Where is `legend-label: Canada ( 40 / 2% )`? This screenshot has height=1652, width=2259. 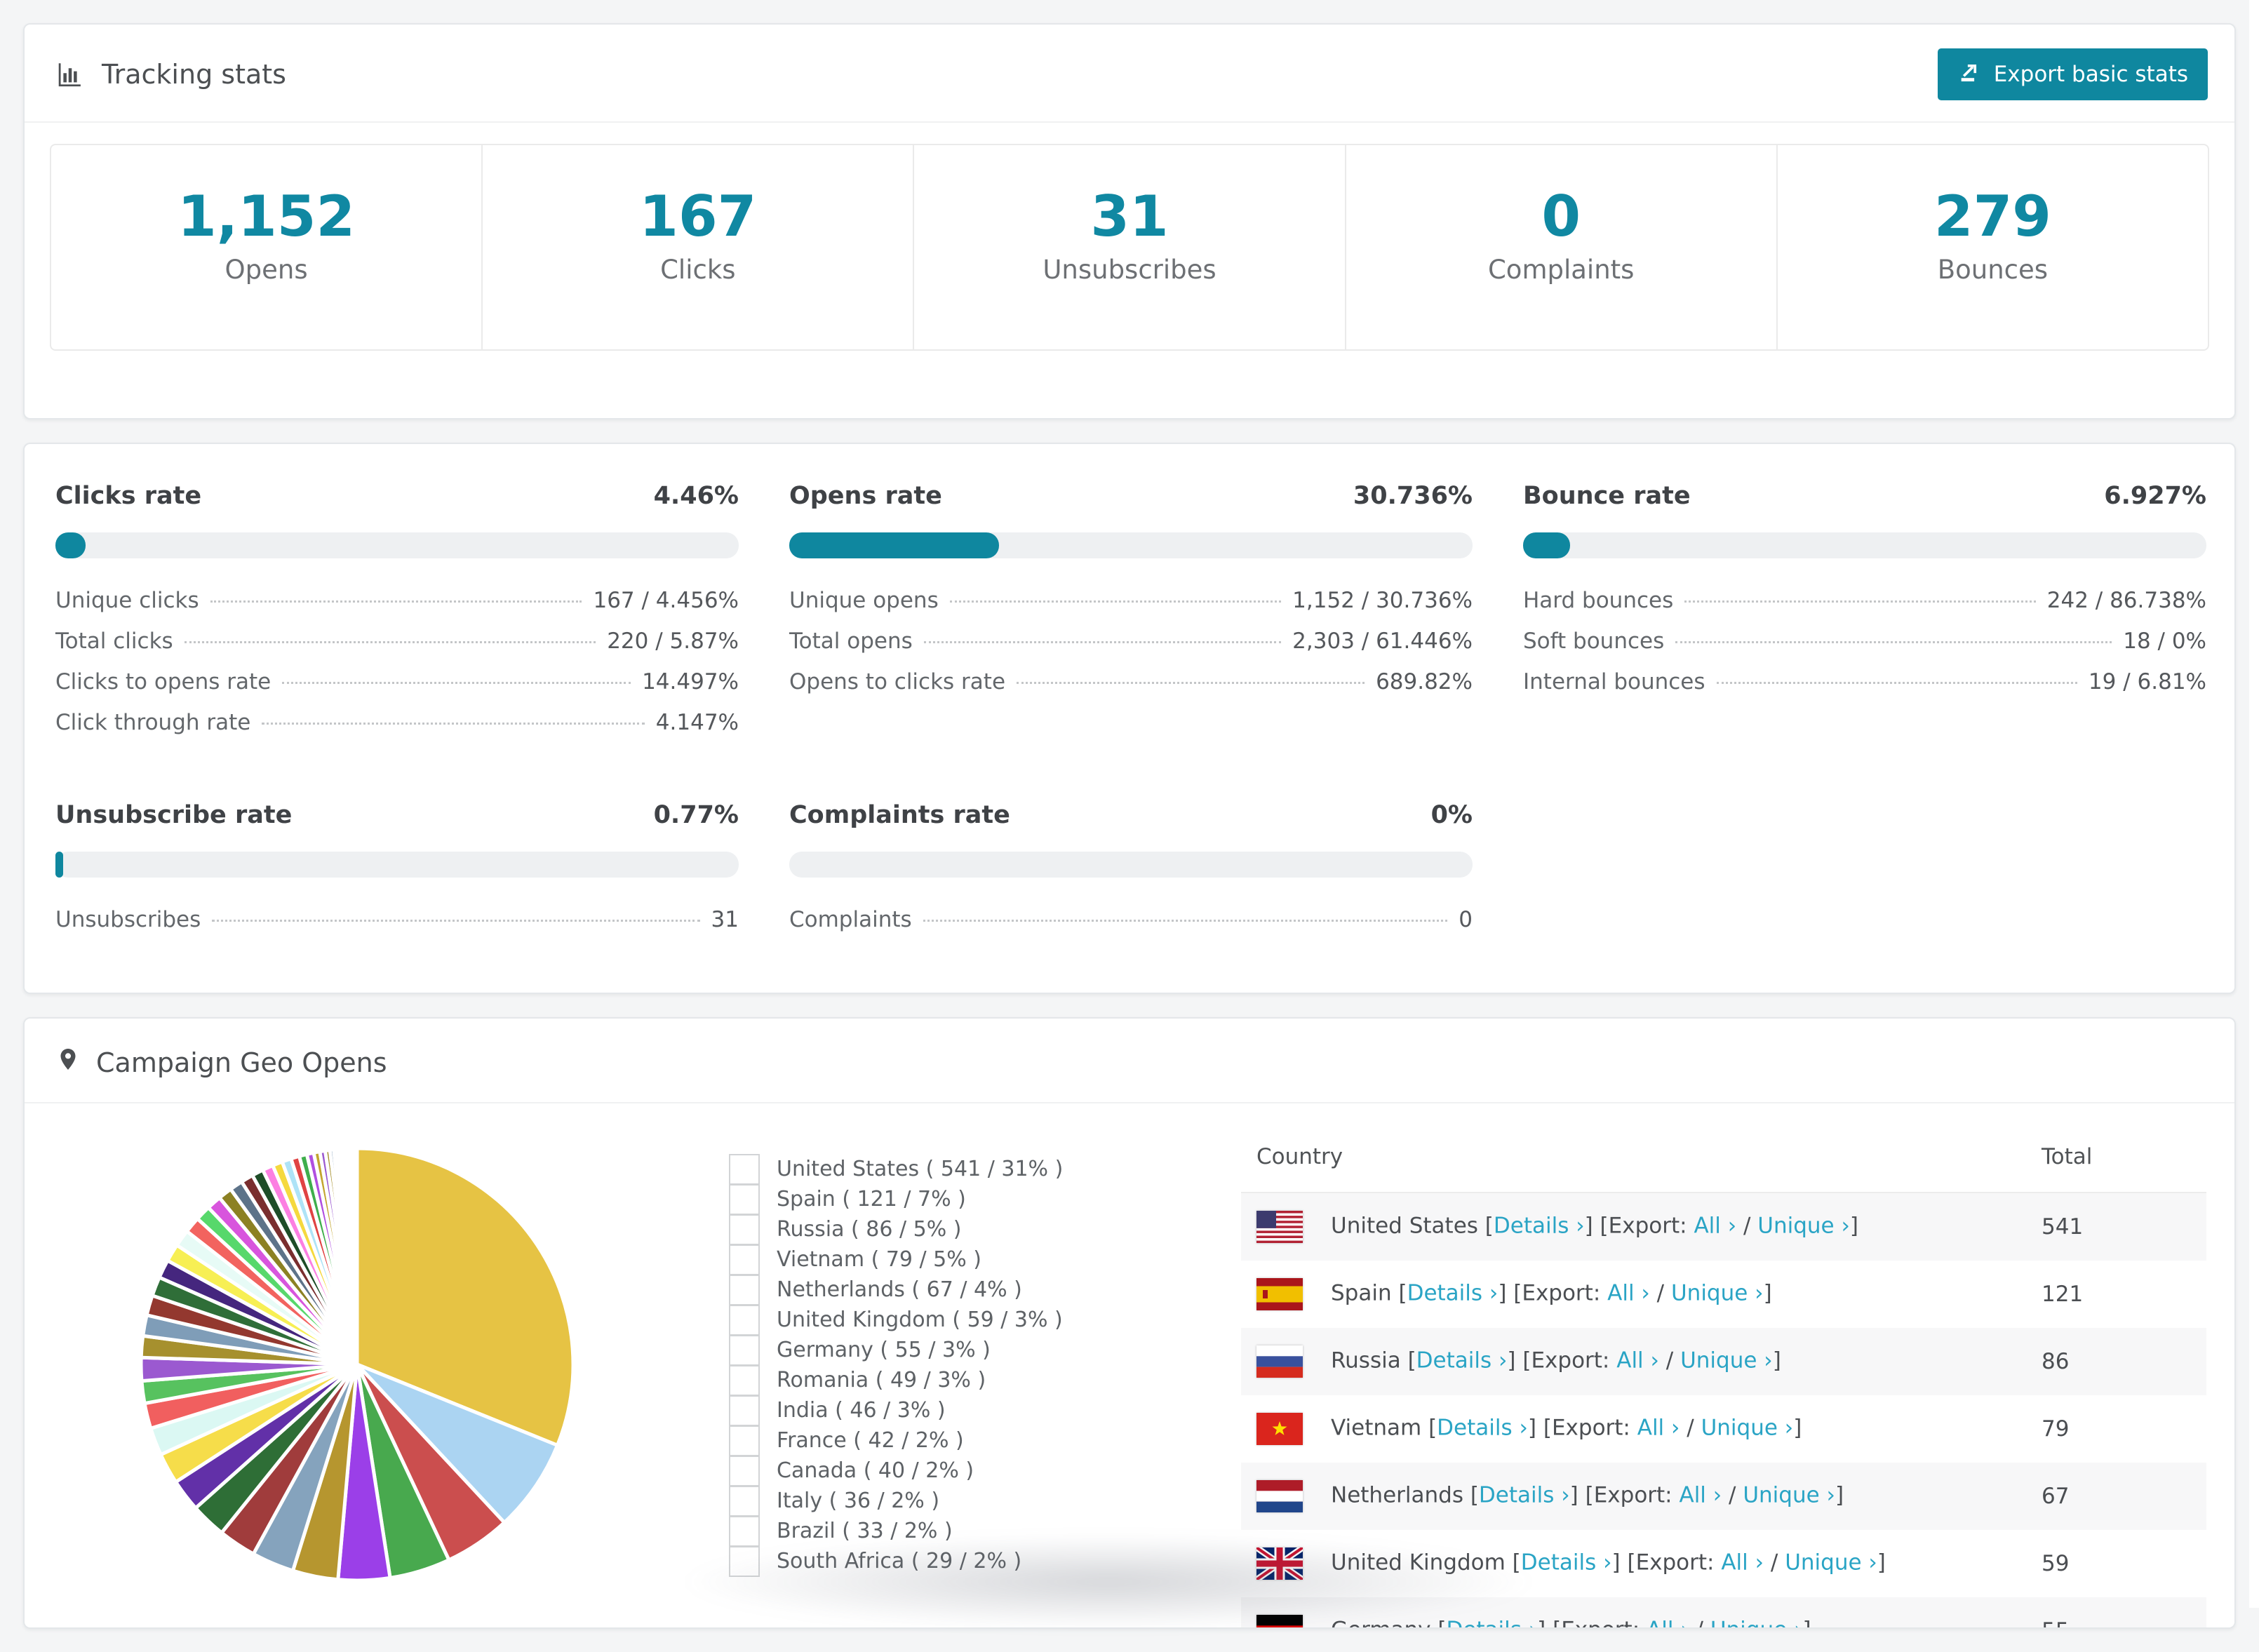 legend-label: Canada ( 40 / 2% ) is located at coordinates (875, 1470).